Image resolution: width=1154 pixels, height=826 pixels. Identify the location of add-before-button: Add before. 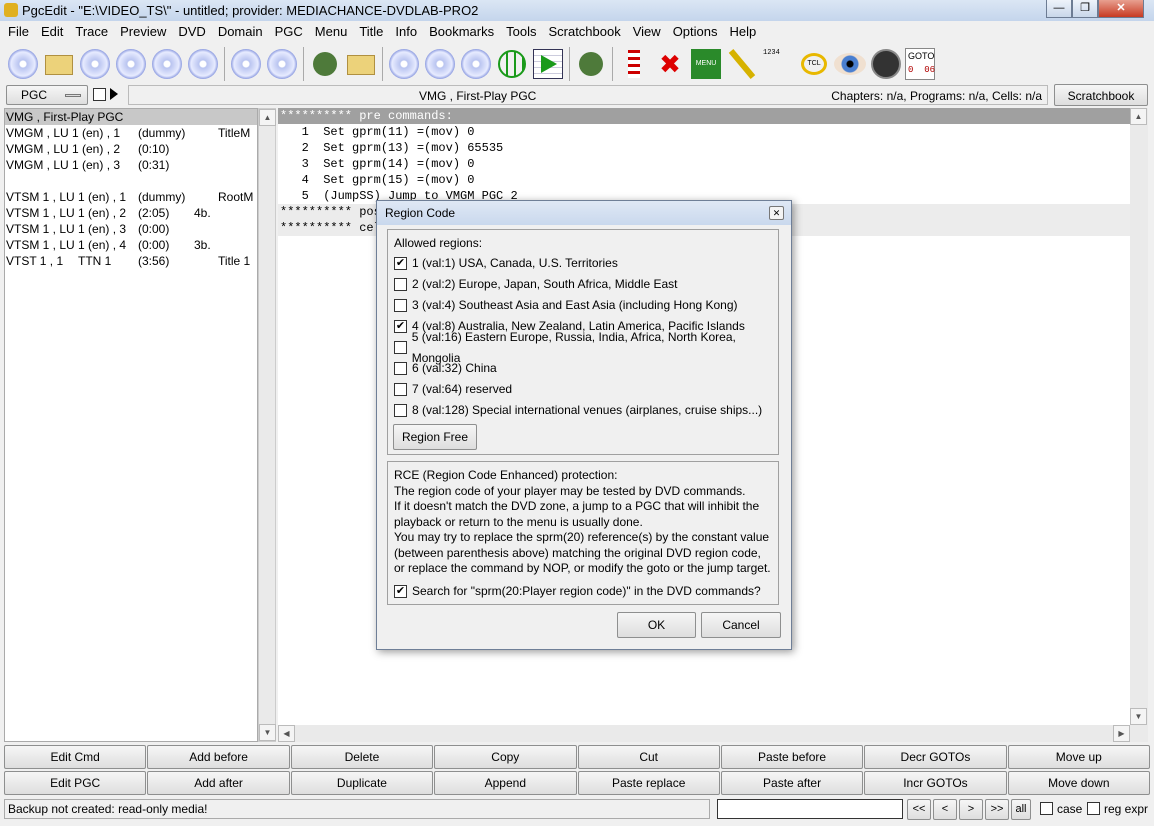
(218, 757).